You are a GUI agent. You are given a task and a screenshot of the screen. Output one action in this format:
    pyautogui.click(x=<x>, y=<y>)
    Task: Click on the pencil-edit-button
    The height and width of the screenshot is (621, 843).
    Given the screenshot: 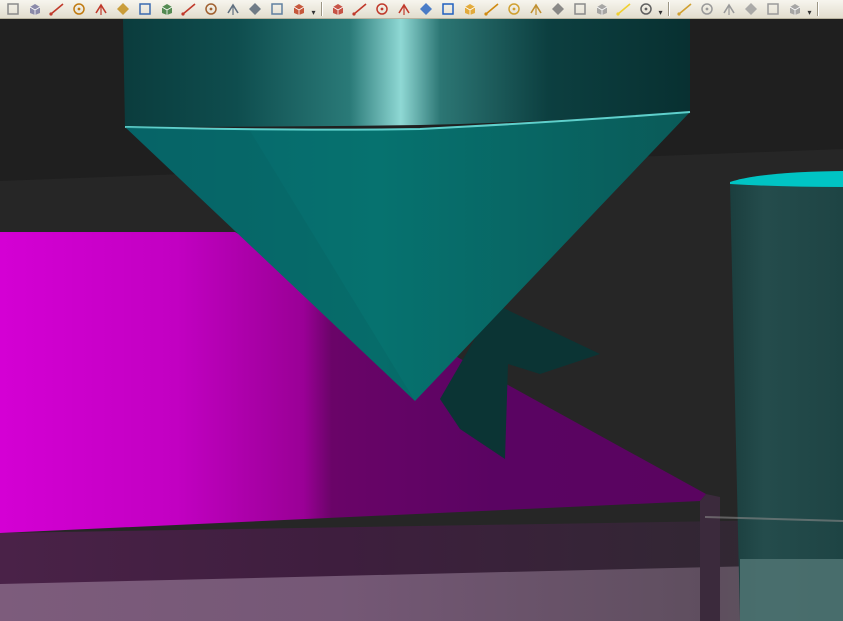 What is the action you would take?
    pyautogui.click(x=144, y=9)
    